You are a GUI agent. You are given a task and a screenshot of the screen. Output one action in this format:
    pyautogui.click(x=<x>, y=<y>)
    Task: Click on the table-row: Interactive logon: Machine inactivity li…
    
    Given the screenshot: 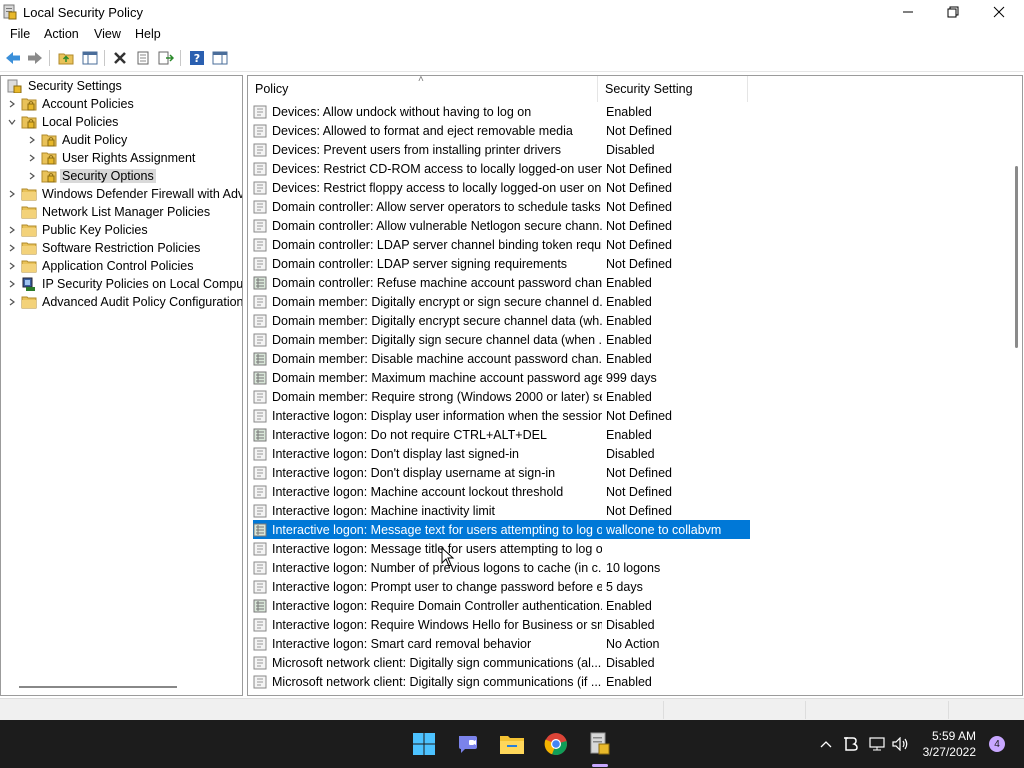 What is the action you would take?
    pyautogui.click(x=501, y=510)
    